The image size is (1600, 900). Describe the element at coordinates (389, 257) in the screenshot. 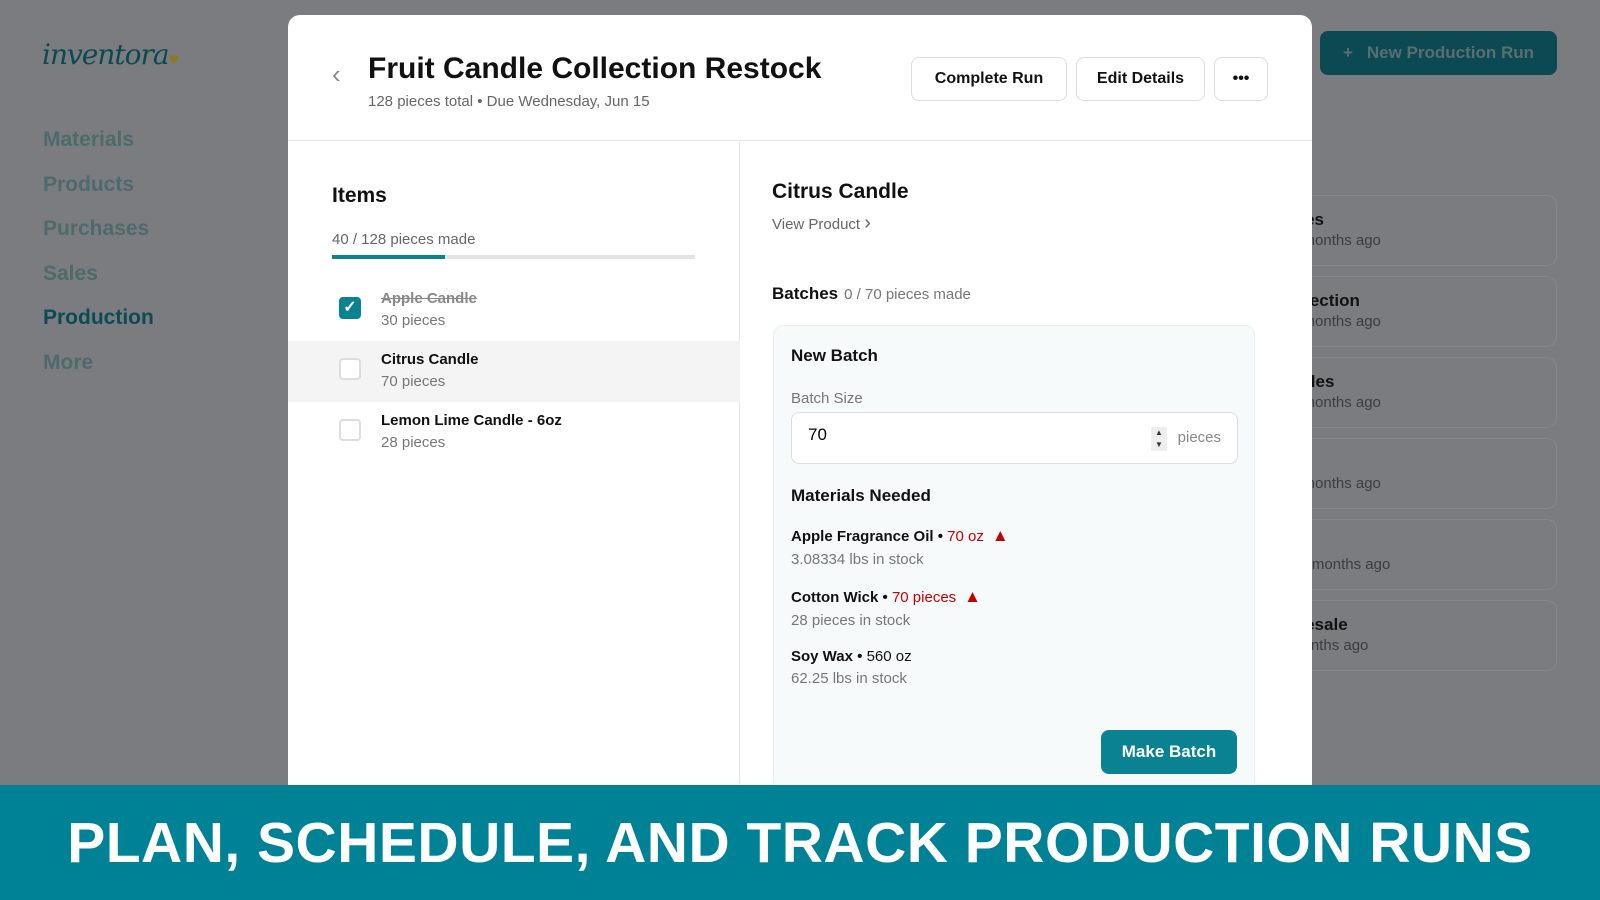

I see `progress-fill` at that location.